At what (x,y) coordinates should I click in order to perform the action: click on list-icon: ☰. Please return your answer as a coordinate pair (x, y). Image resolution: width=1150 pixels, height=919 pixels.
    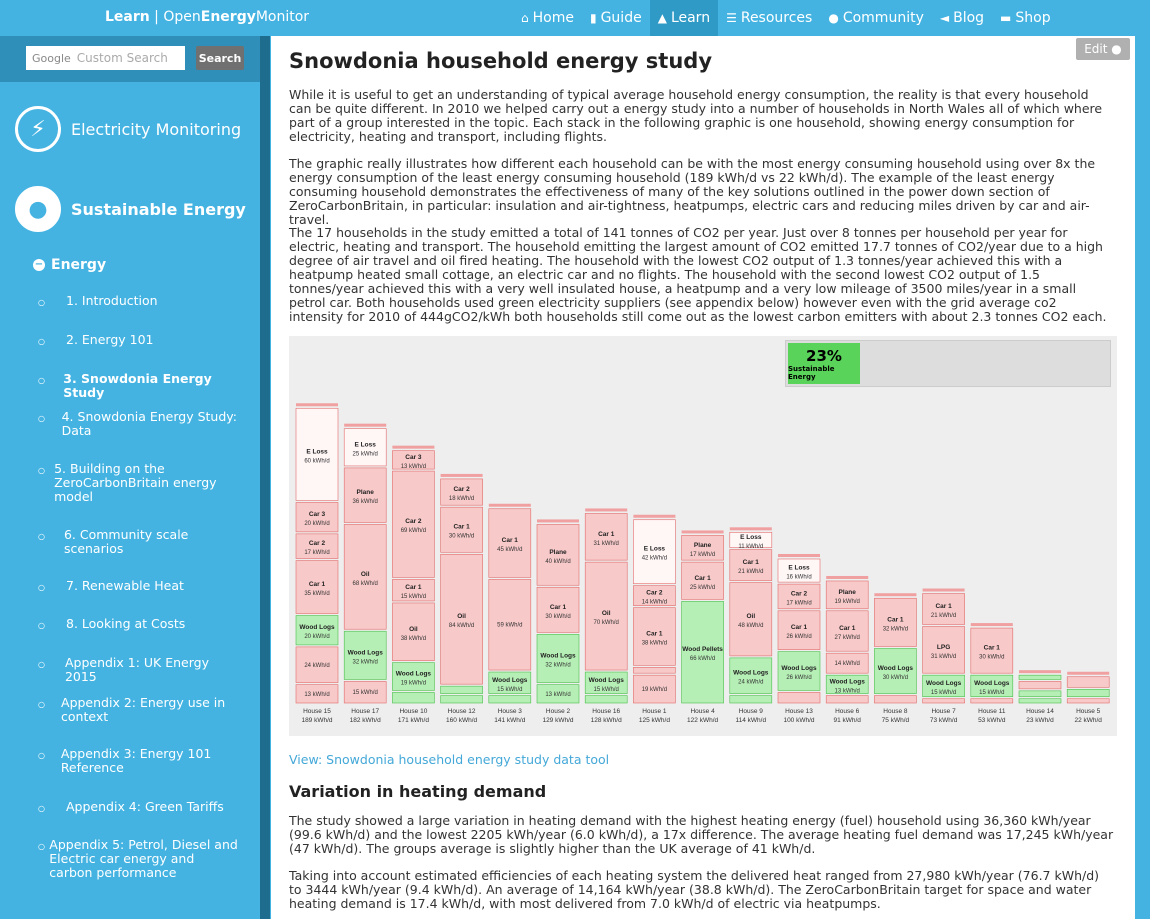
    Looking at the image, I should click on (731, 18).